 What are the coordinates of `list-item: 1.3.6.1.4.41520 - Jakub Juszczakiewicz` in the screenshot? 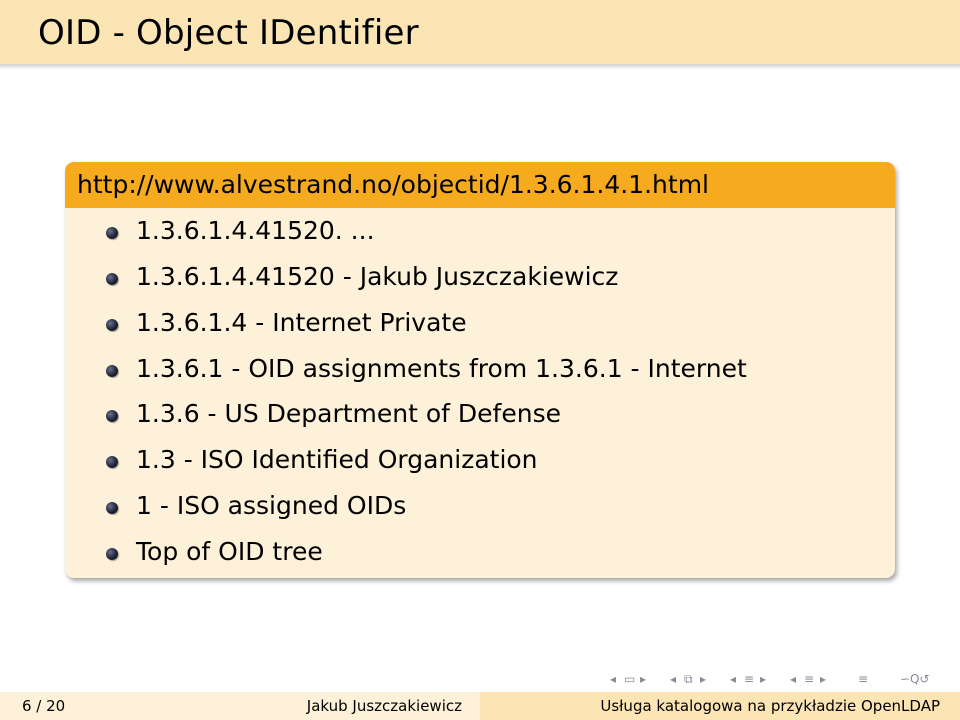 It's located at (480, 277).